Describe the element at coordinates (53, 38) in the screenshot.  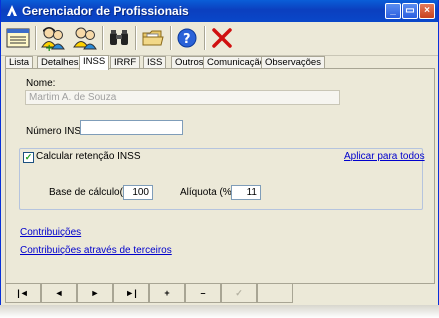
I see `add-user-icon: +` at that location.